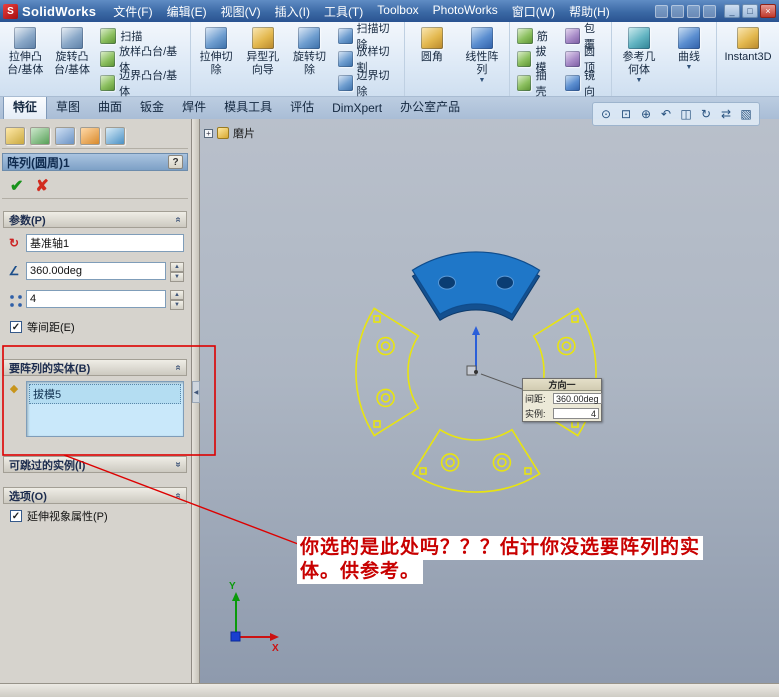  I want to click on curves-button: 曲线 ▼, so click(689, 59).